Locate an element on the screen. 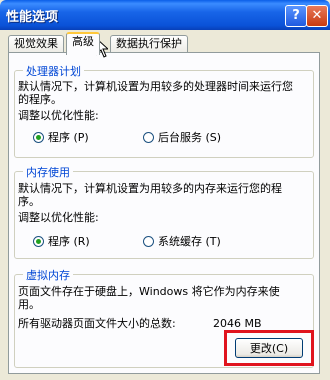  paging-file-total-label: 所有驱动器页面文件大小的总数: is located at coordinates (97, 323).